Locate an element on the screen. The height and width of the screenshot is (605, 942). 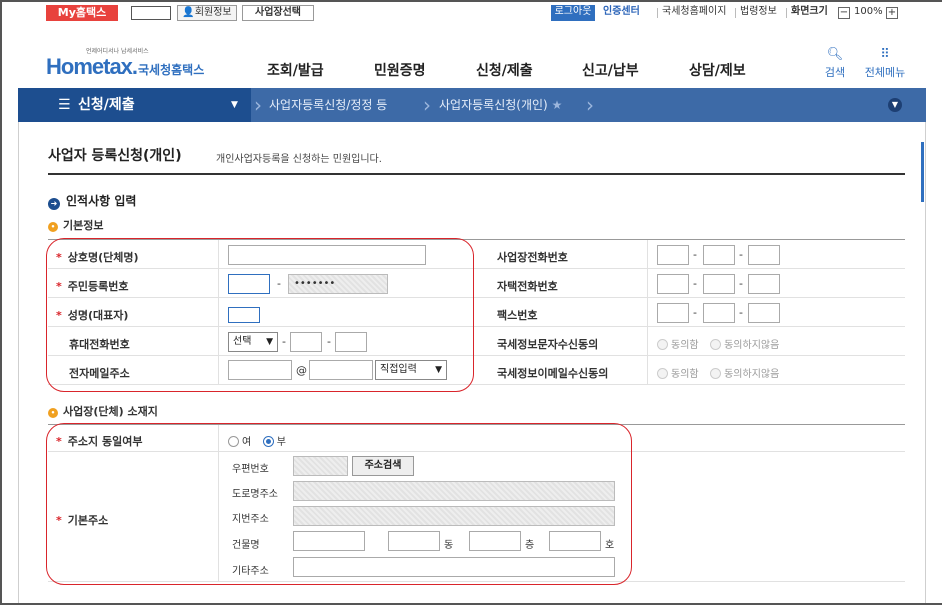
location-menu-button: ☰ 신청/제출 ▼ is located at coordinates (134, 105).